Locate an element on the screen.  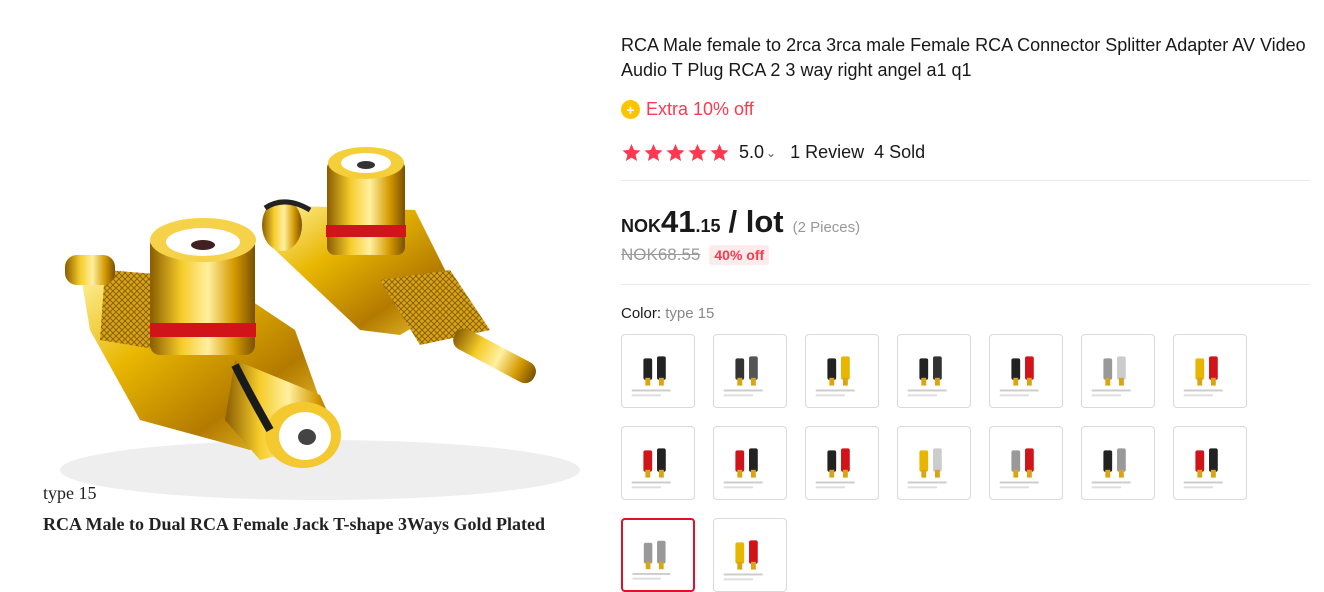
price-pieces: (2 Pieces) is located at coordinates (826, 227).